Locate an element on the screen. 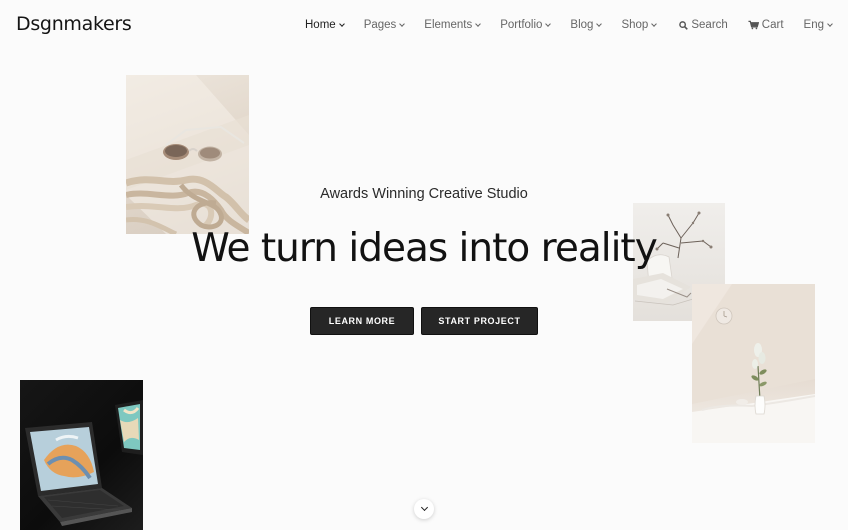 The width and height of the screenshot is (848, 530). cart-link: Cart is located at coordinates (766, 25).